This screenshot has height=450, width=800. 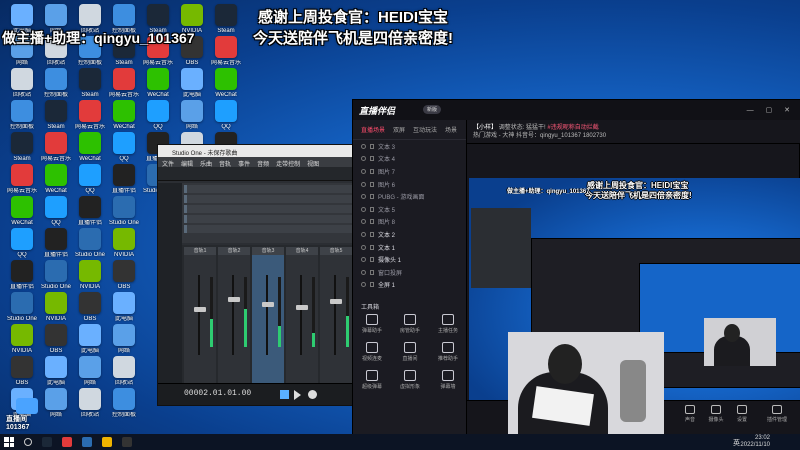 I want to click on tab-interactive: 互动玩法, so click(x=425, y=129).